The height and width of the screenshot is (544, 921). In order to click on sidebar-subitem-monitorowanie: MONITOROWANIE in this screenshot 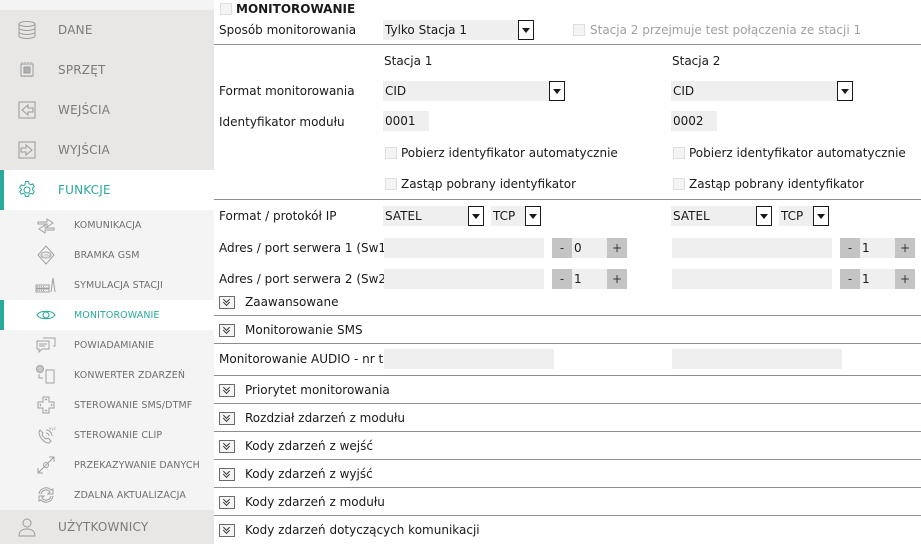, I will do `click(107, 315)`.